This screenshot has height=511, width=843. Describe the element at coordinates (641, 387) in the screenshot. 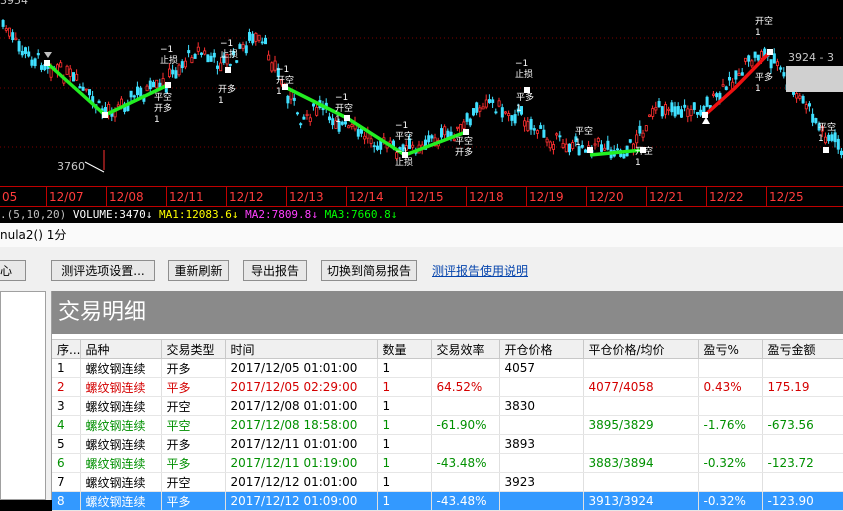

I see `table-cell: 4077/4058` at that location.